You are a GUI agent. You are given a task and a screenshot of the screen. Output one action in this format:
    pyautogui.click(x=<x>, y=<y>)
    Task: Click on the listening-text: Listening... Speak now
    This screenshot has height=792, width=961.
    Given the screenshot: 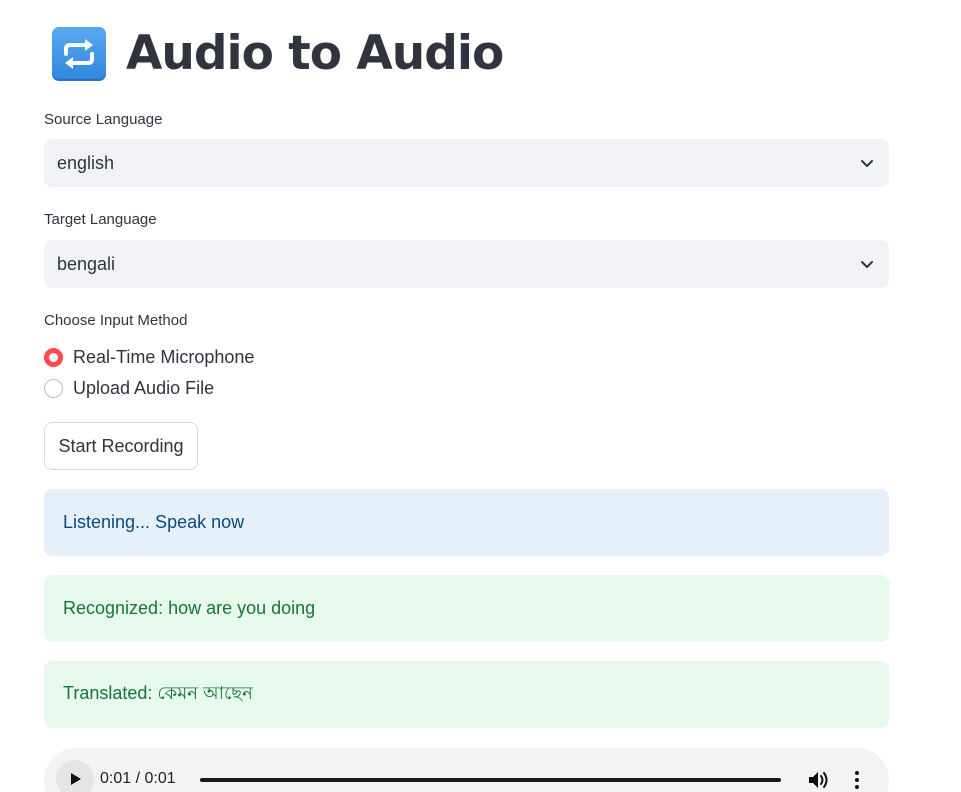 What is the action you would take?
    pyautogui.click(x=154, y=522)
    